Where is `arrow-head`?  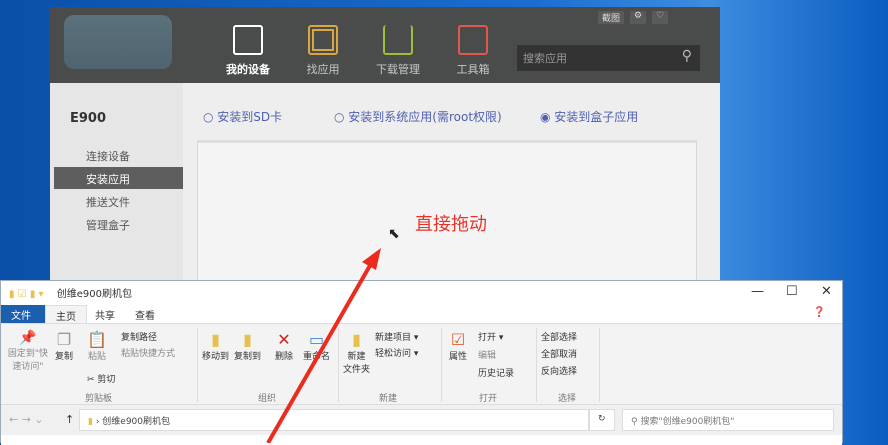 arrow-head is located at coordinates (371, 259).